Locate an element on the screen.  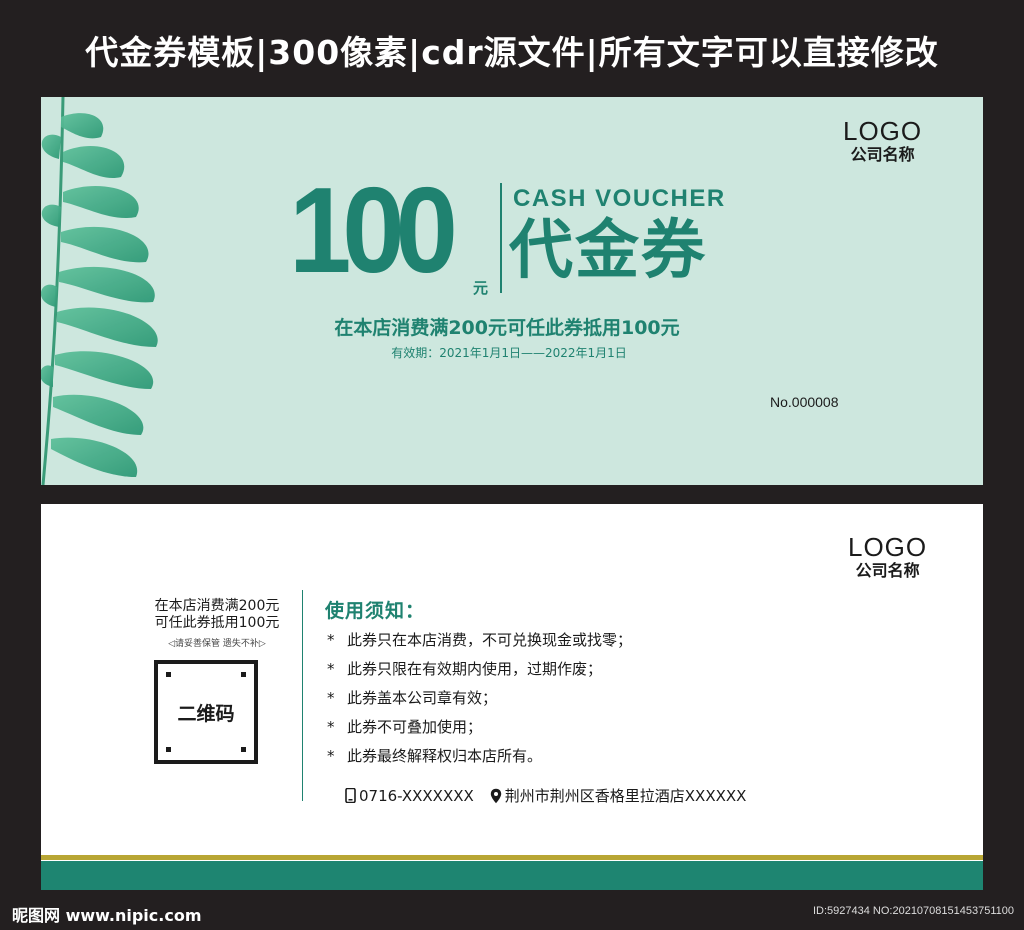
list-item: * 此券盖本公司章有效； is located at coordinates (479, 698).